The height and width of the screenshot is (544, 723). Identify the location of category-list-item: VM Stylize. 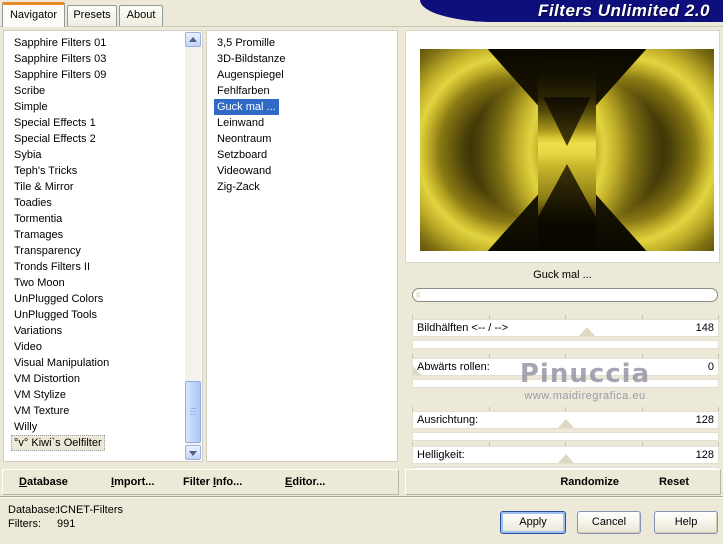
(93, 395).